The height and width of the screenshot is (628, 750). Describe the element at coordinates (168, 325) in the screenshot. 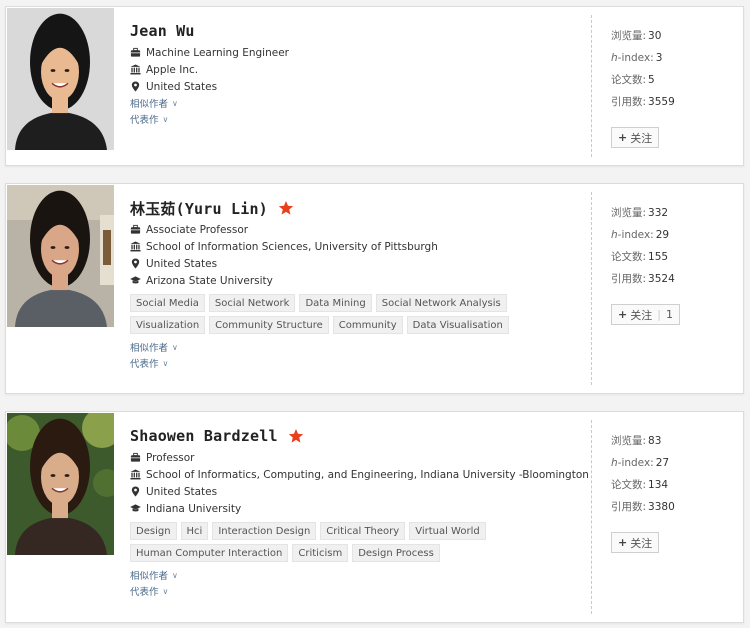

I see `tag: Visualization` at that location.